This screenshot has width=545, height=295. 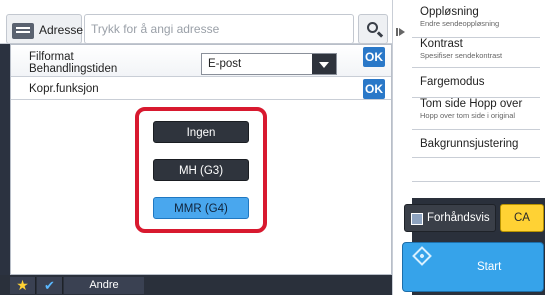 What do you see at coordinates (452, 82) in the screenshot?
I see `menu-item-label: Fargemodus` at bounding box center [452, 82].